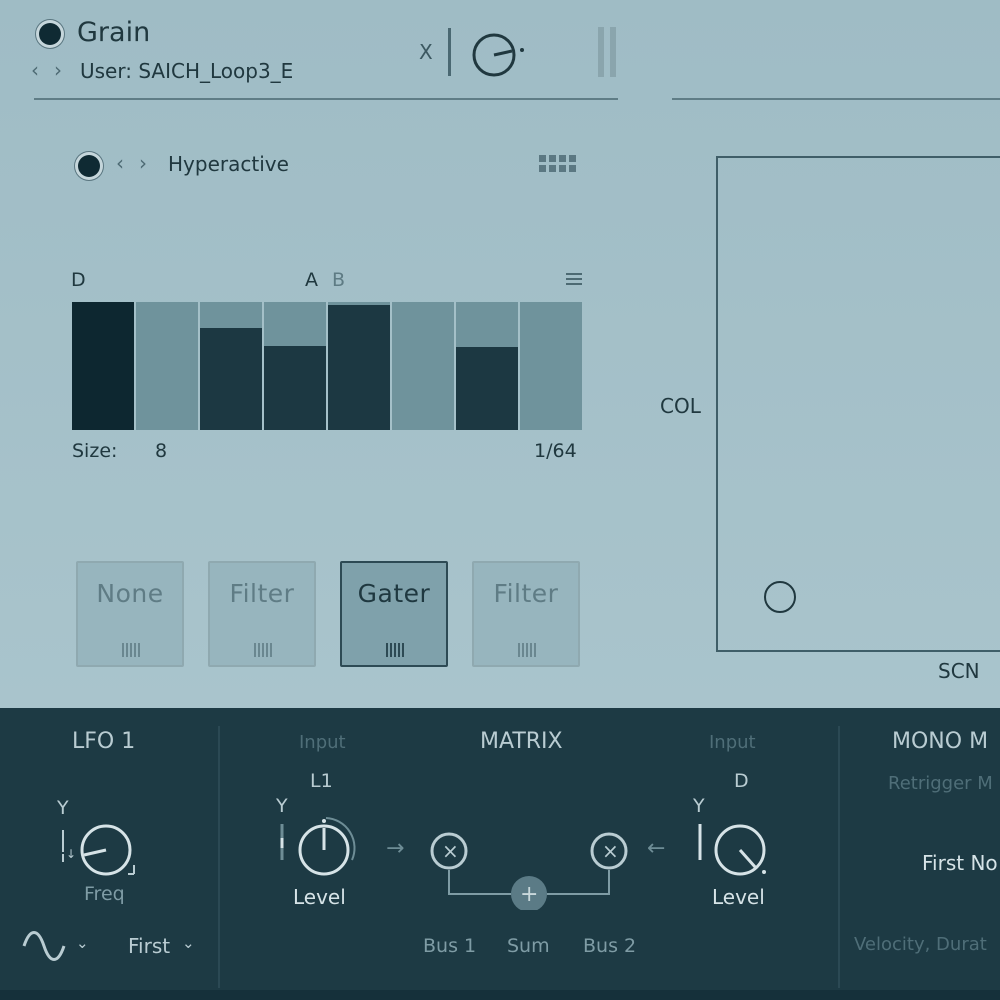  I want to click on lfo-title: LFO 1, so click(104, 741).